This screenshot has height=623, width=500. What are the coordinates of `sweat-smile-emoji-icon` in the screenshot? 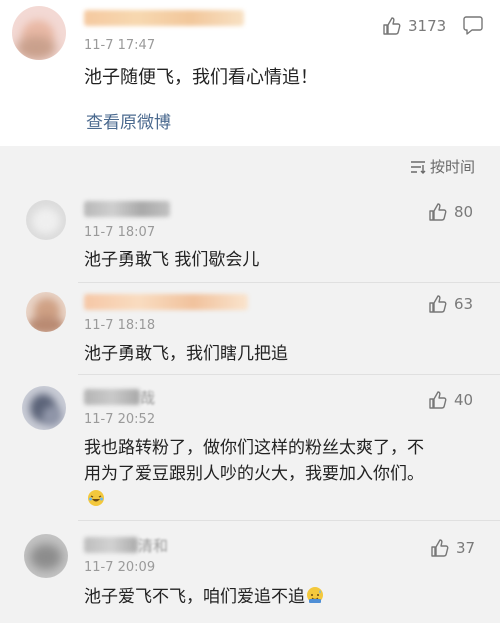 It's located at (315, 595).